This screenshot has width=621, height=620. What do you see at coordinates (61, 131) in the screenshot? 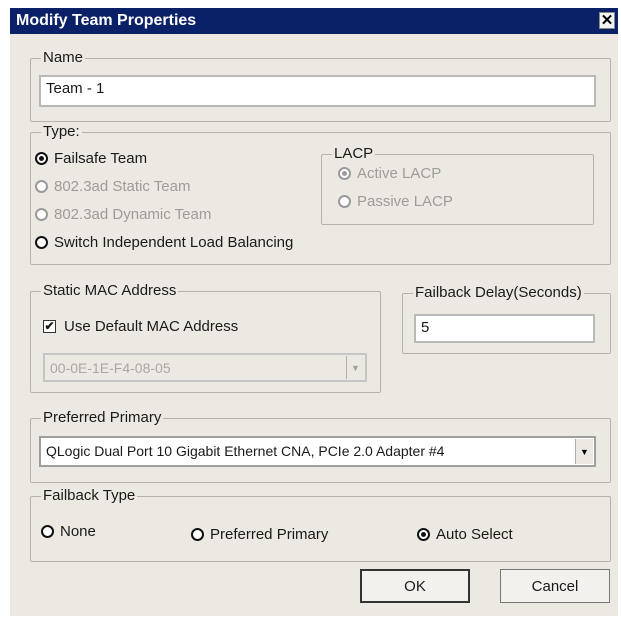
I see `type-group-label: Type:` at bounding box center [61, 131].